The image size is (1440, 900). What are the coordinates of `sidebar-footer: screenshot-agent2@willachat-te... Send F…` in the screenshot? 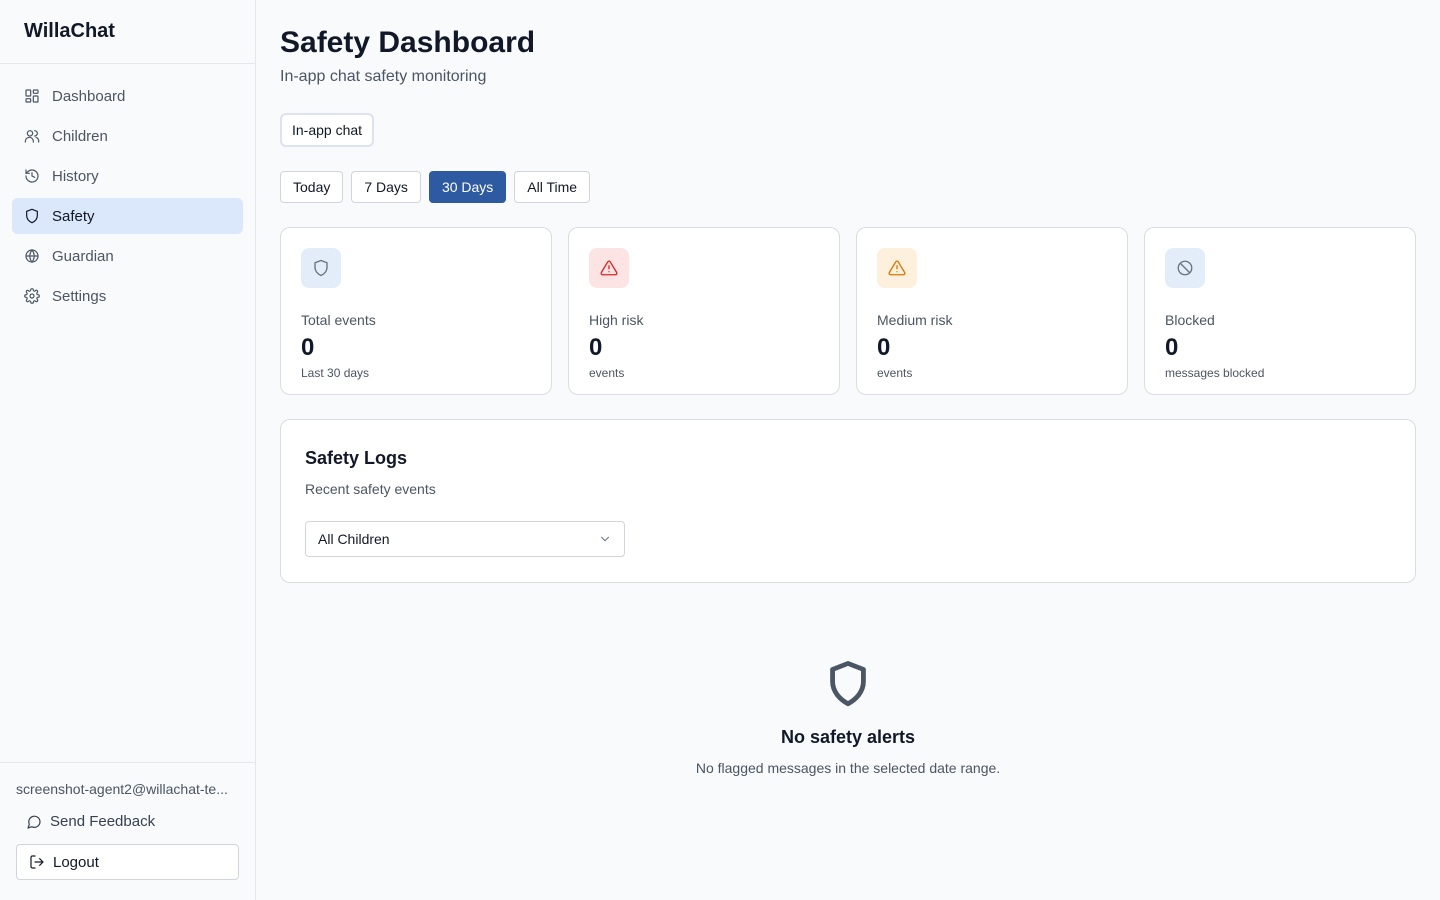 It's located at (128, 831).